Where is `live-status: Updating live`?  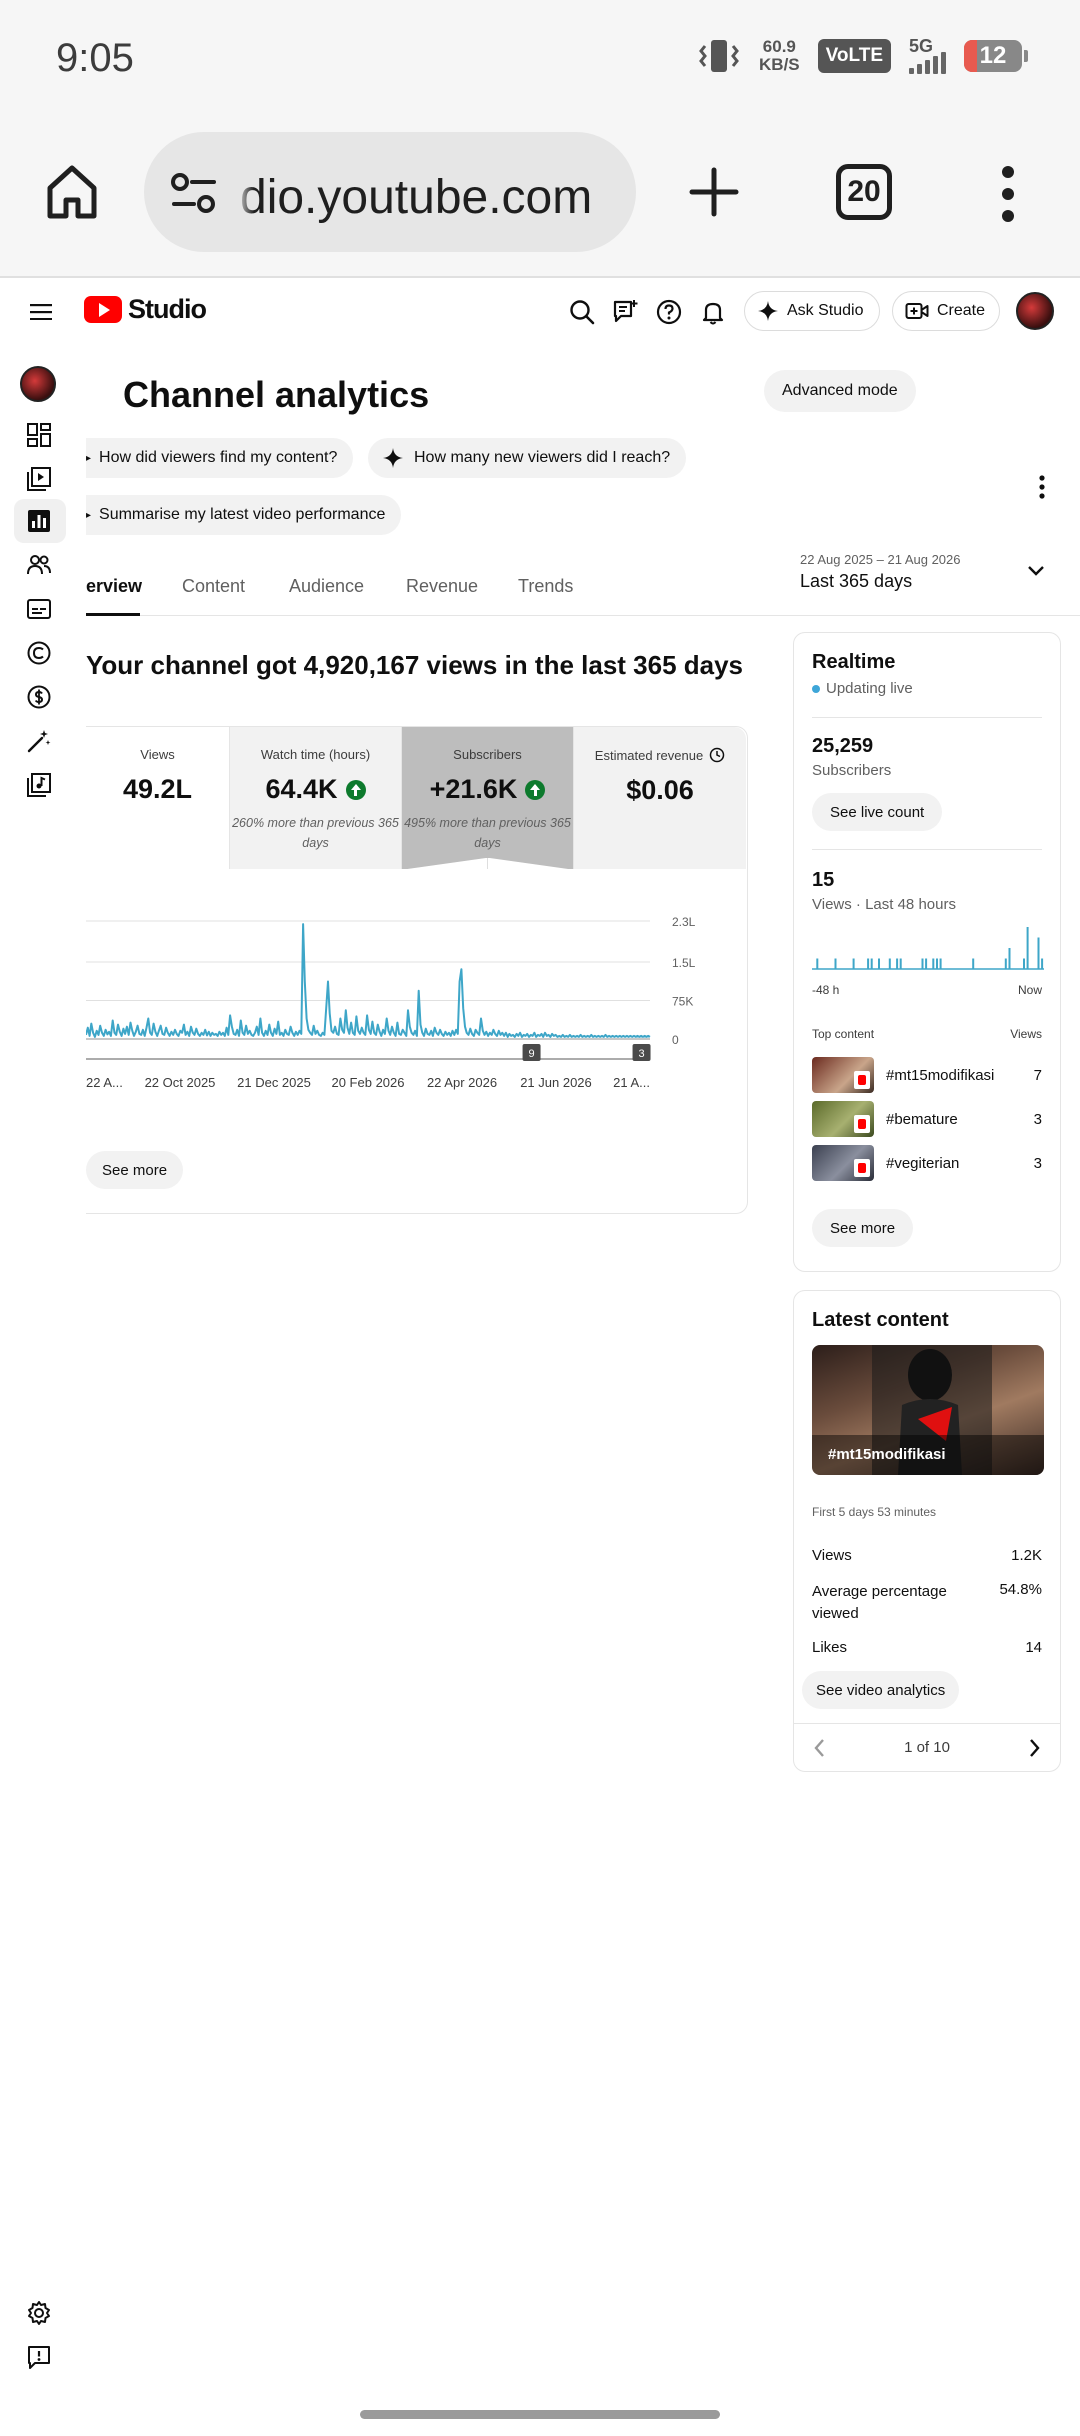 live-status: Updating live is located at coordinates (862, 688).